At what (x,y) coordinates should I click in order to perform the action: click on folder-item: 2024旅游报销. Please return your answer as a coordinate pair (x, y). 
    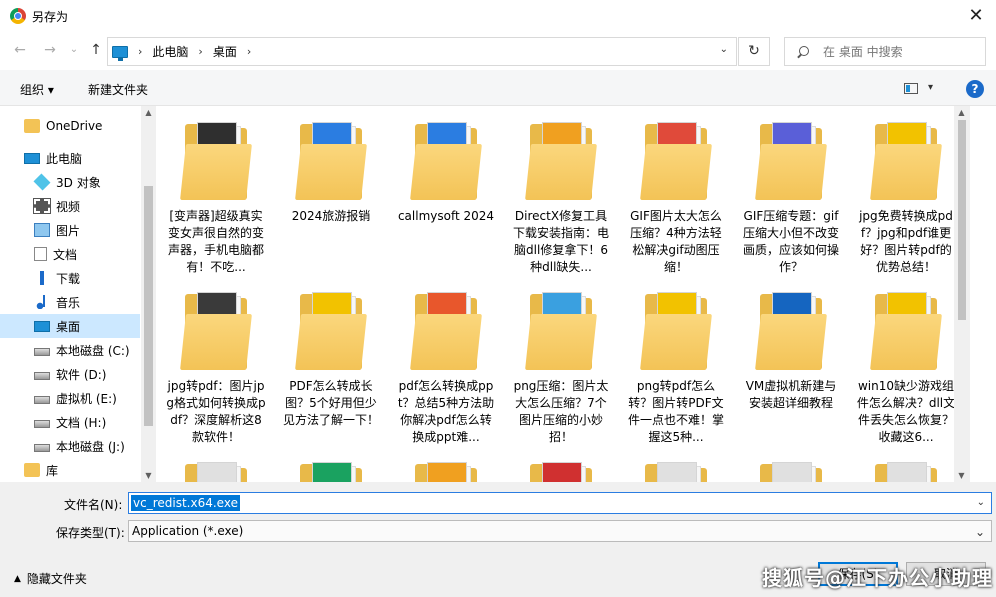
    Looking at the image, I should click on (331, 165).